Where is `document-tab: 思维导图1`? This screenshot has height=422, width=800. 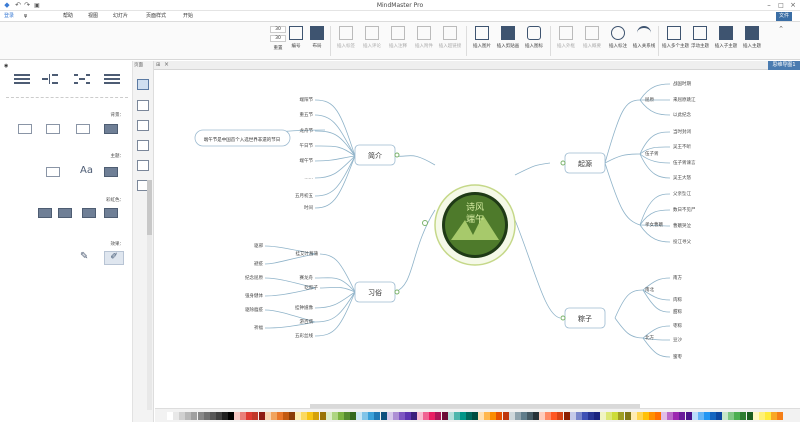 document-tab: 思维导图1 is located at coordinates (784, 65).